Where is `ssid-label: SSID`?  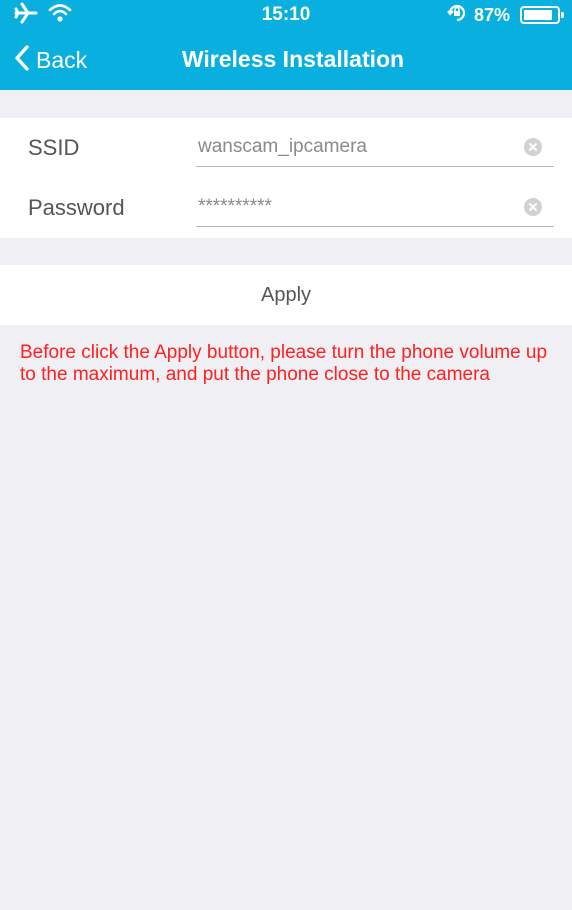
ssid-label: SSID is located at coordinates (54, 147).